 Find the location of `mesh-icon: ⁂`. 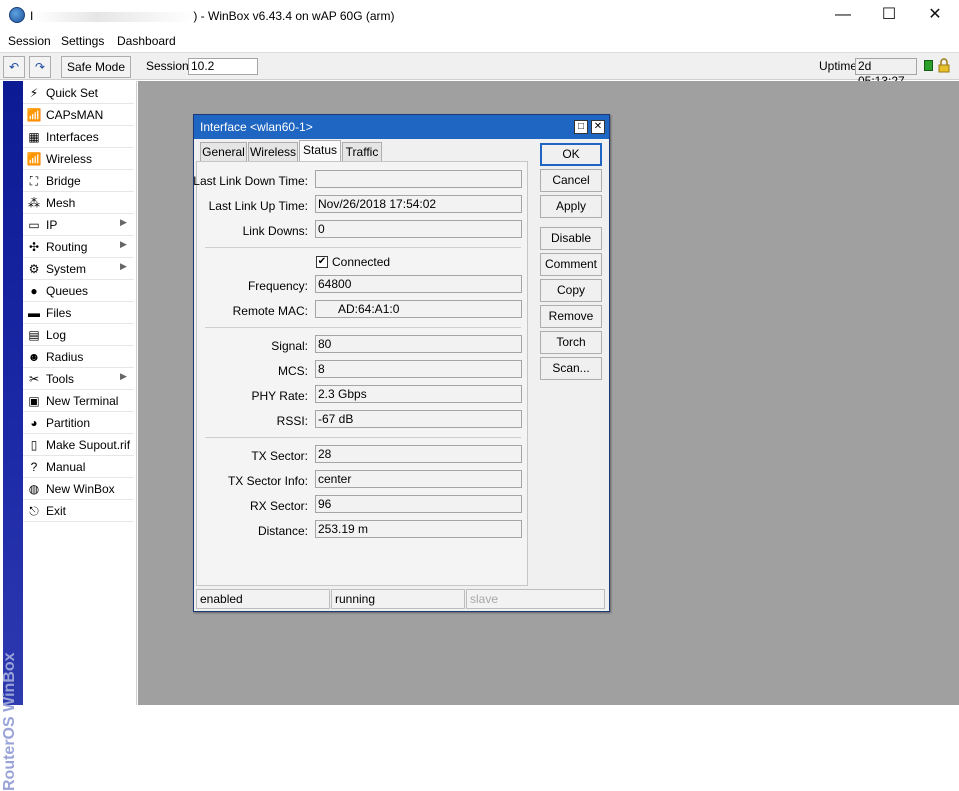

mesh-icon: ⁂ is located at coordinates (34, 203).